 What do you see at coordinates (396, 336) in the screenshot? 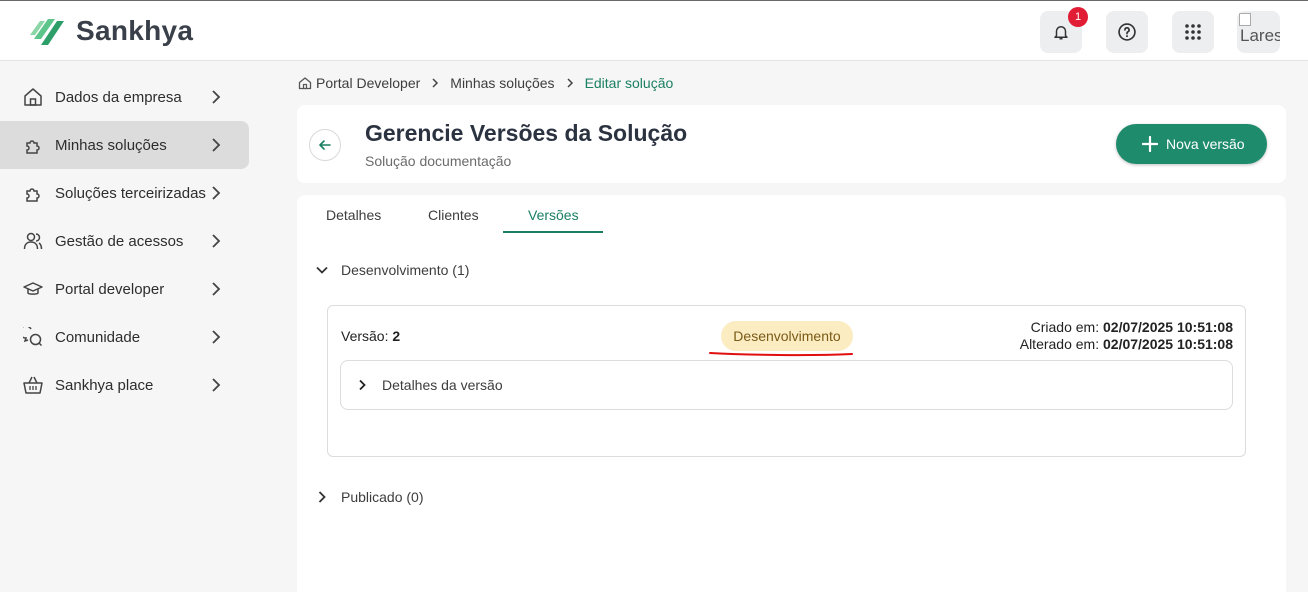
I see `version-value: 2` at bounding box center [396, 336].